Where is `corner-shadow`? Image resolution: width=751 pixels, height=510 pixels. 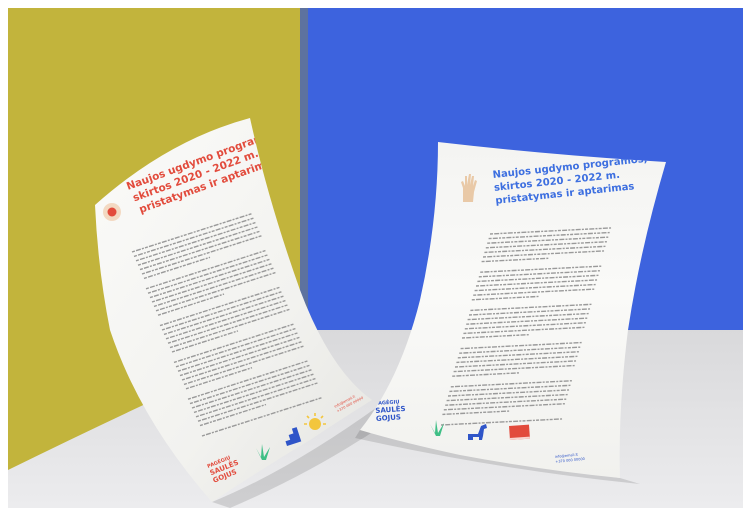 corner-shadow is located at coordinates (304, 172).